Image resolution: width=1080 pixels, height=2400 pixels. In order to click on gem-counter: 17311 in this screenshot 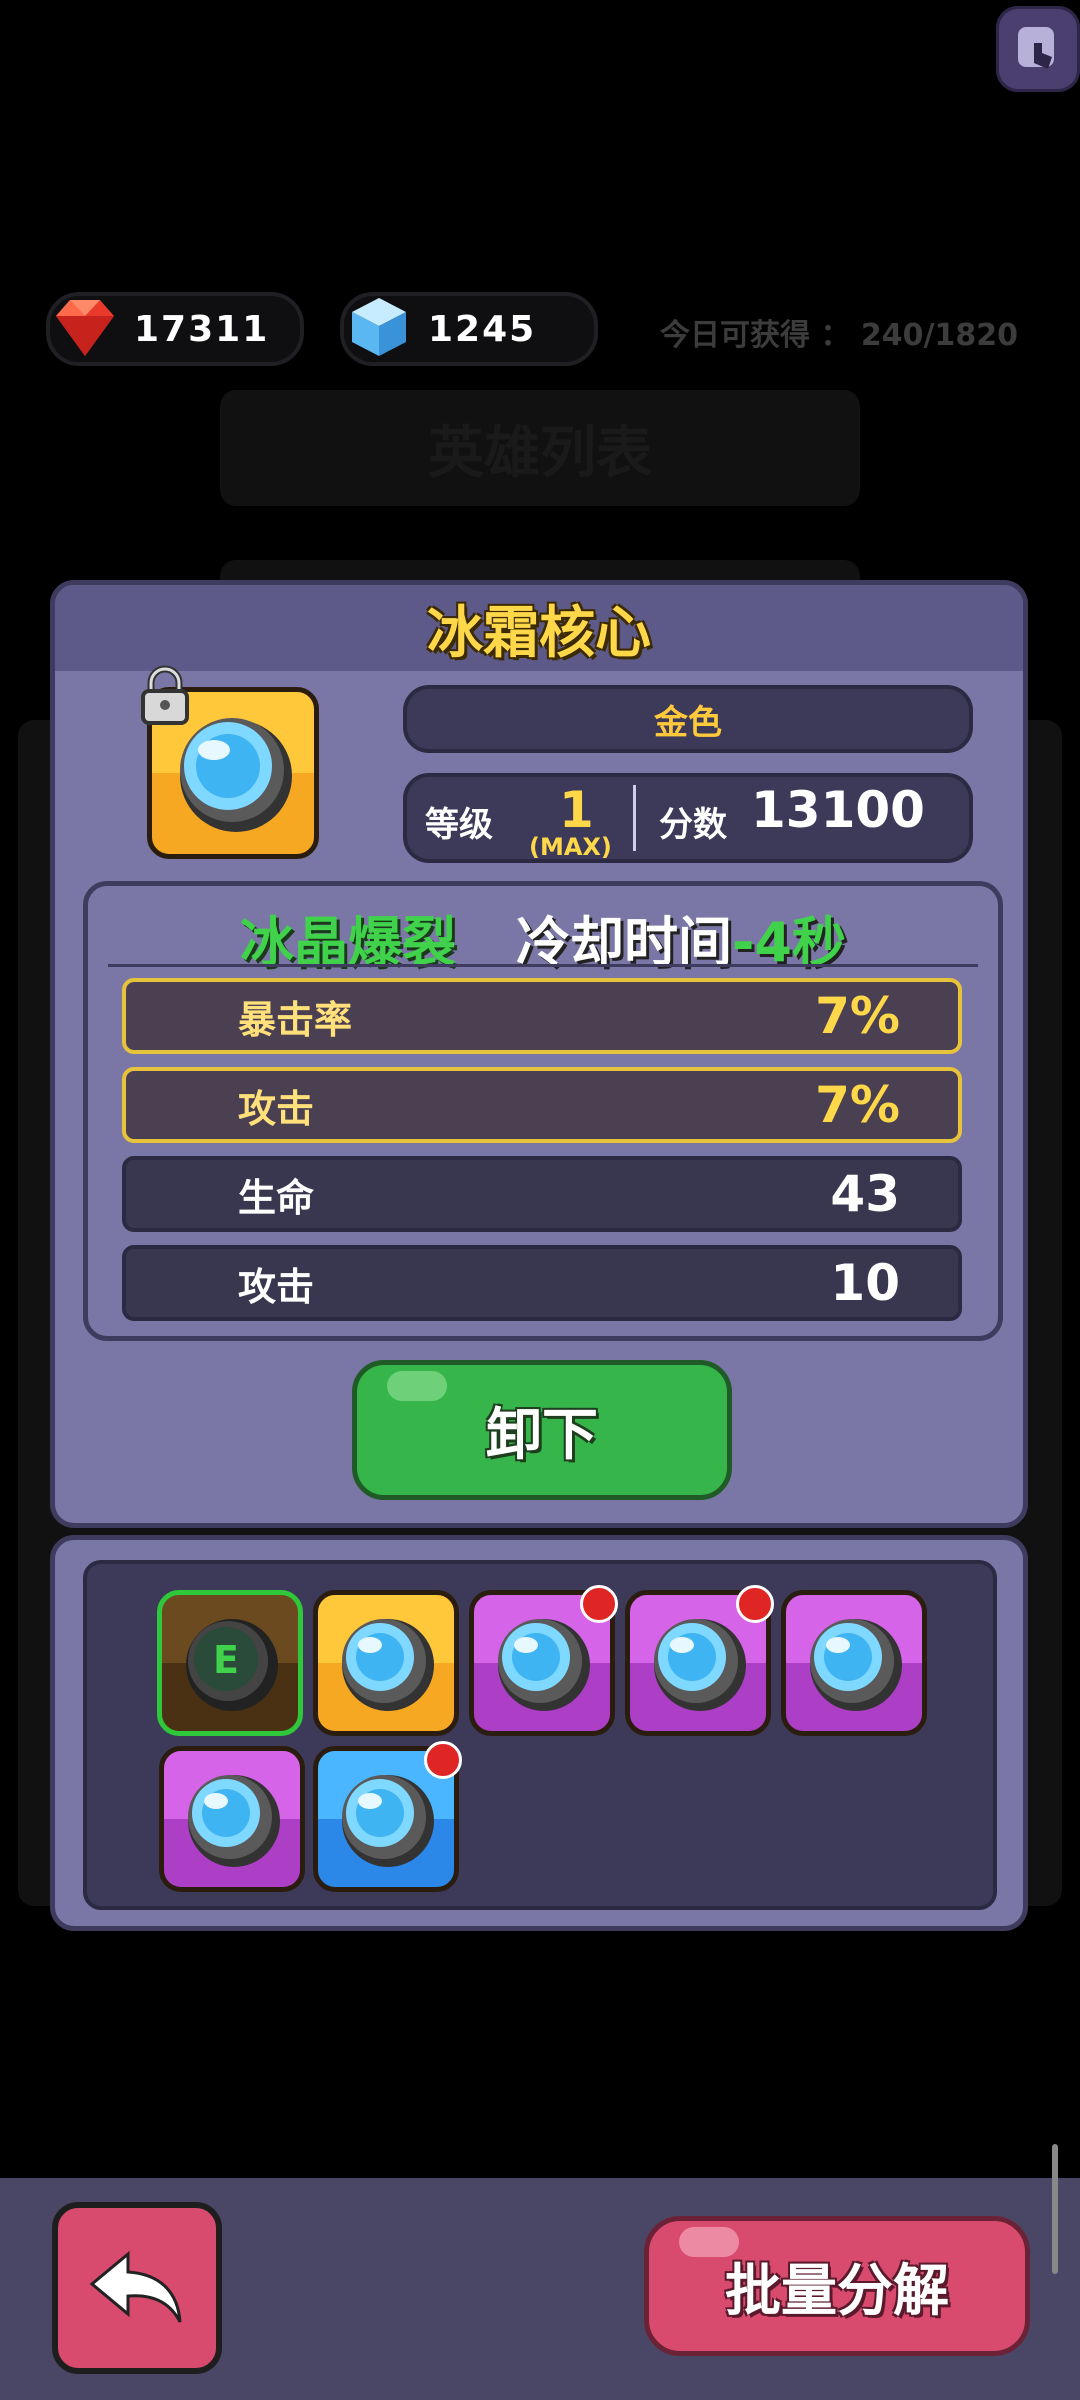, I will do `click(175, 329)`.